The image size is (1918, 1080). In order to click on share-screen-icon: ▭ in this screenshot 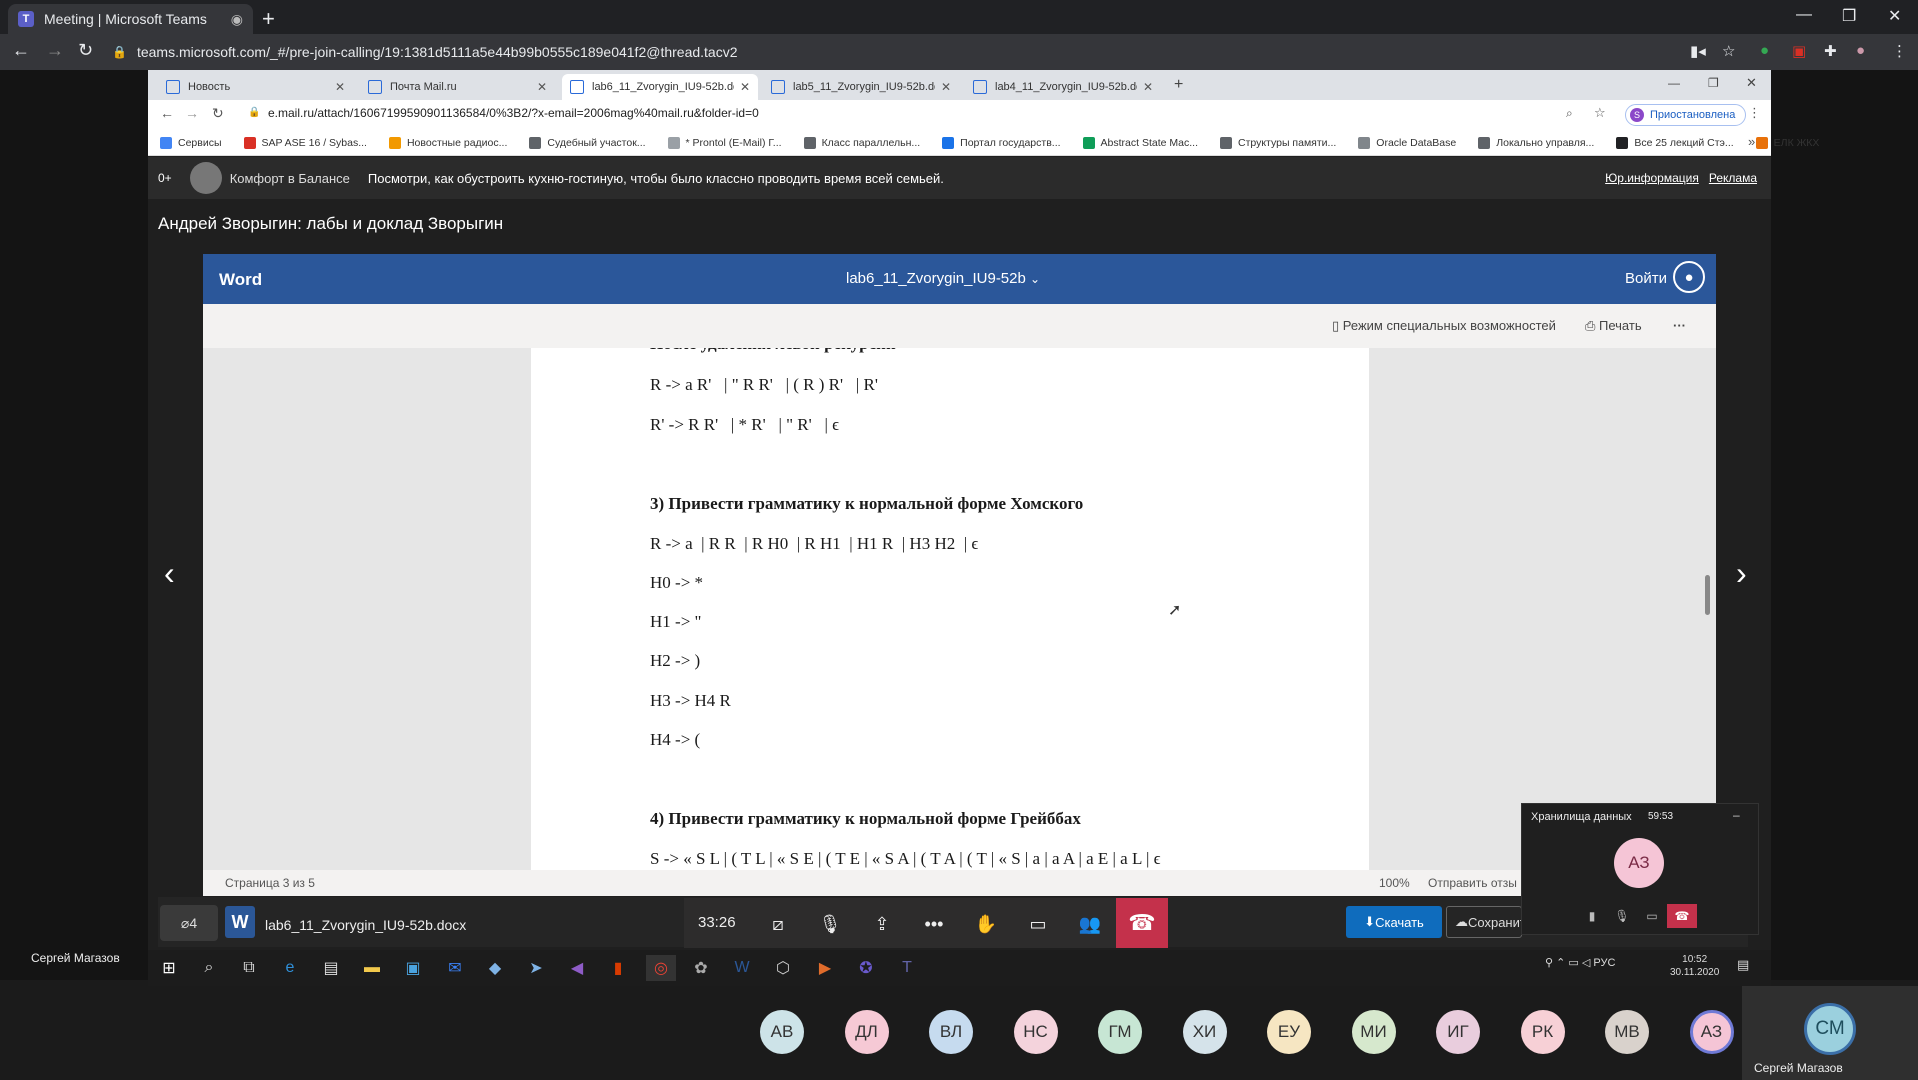, I will do `click(1652, 916)`.